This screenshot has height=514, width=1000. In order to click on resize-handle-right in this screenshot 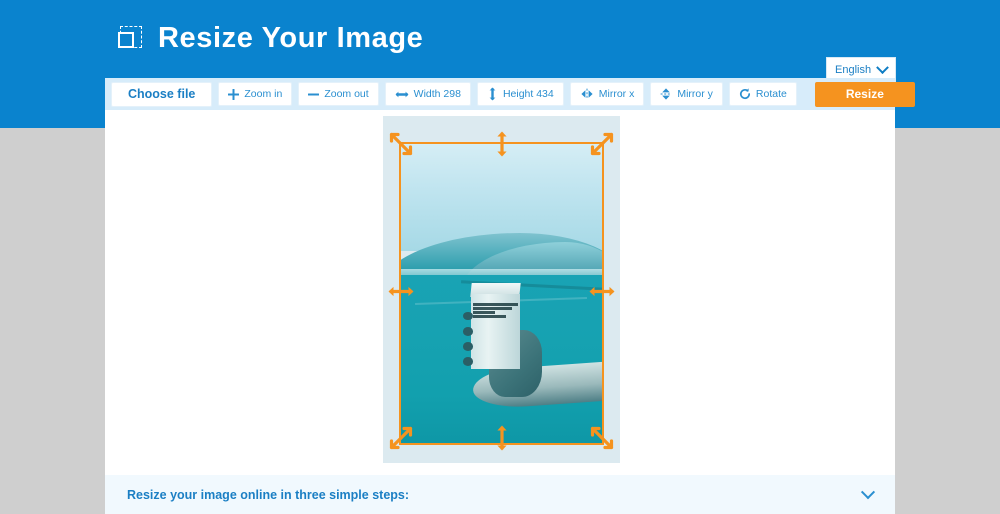, I will do `click(602, 293)`.